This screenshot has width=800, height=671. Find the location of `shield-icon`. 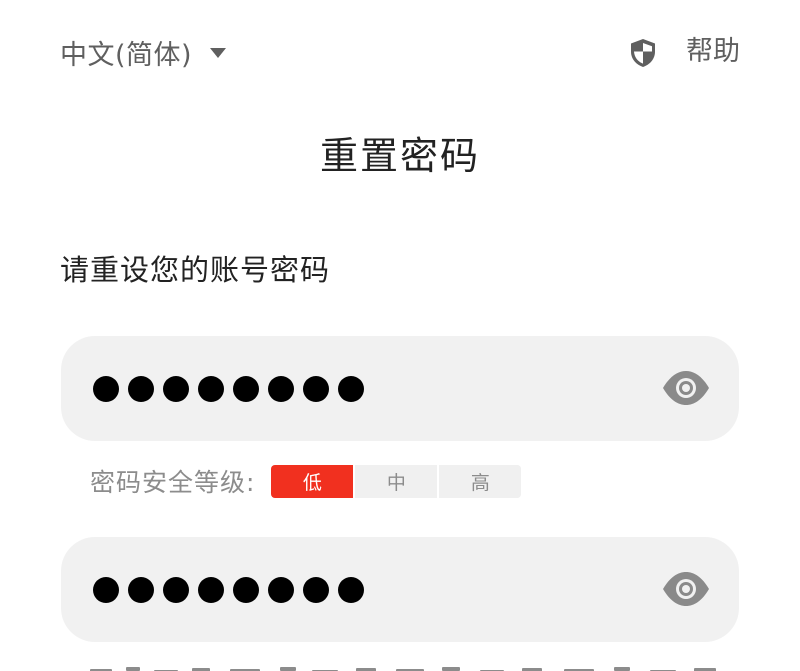

shield-icon is located at coordinates (643, 53).